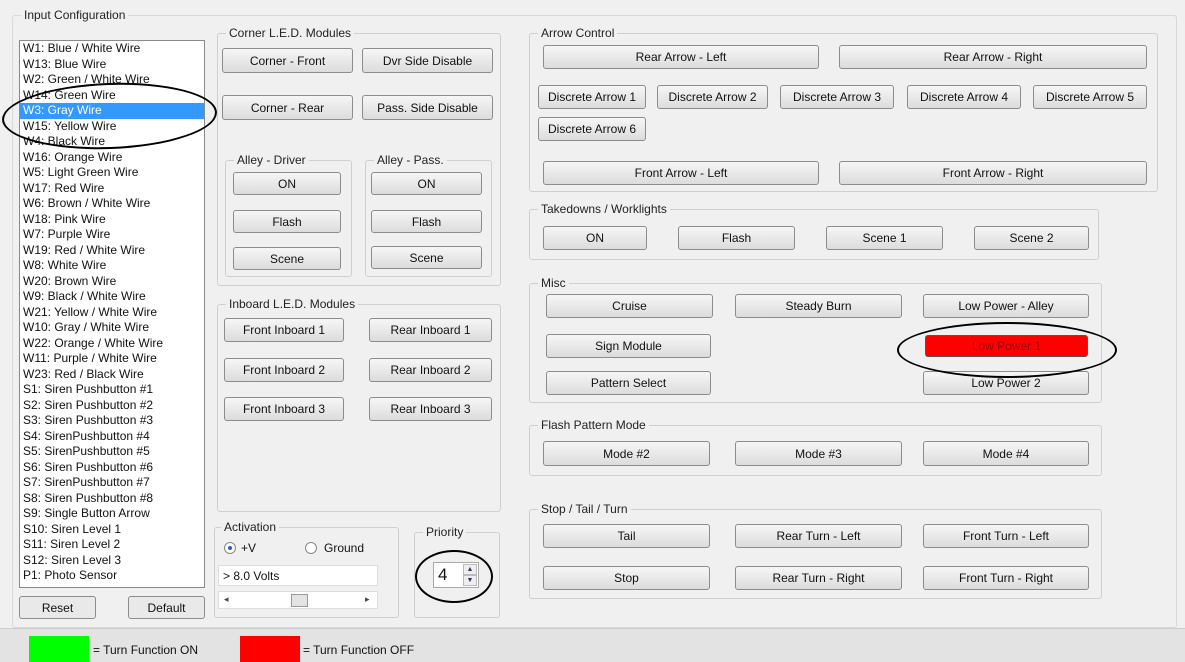 This screenshot has height=662, width=1185. What do you see at coordinates (271, 160) in the screenshot?
I see `alley-driver-title: Alley - Driver` at bounding box center [271, 160].